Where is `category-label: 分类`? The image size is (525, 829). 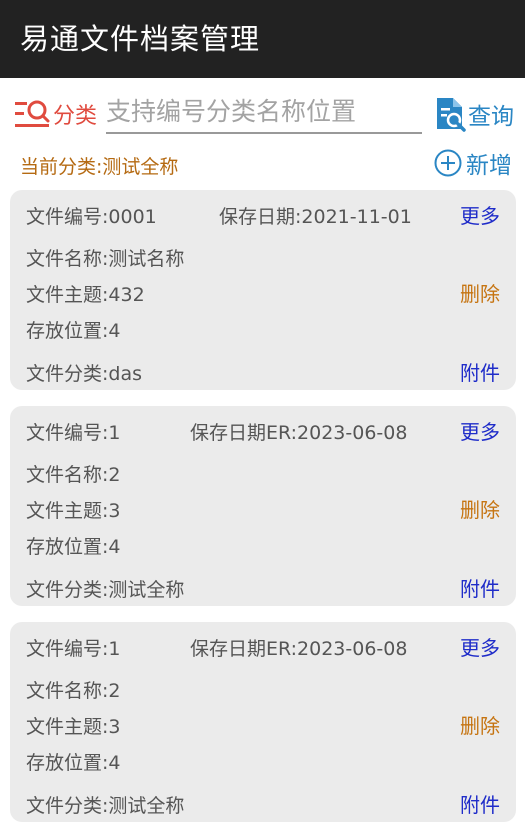
category-label: 分类 is located at coordinates (75, 116).